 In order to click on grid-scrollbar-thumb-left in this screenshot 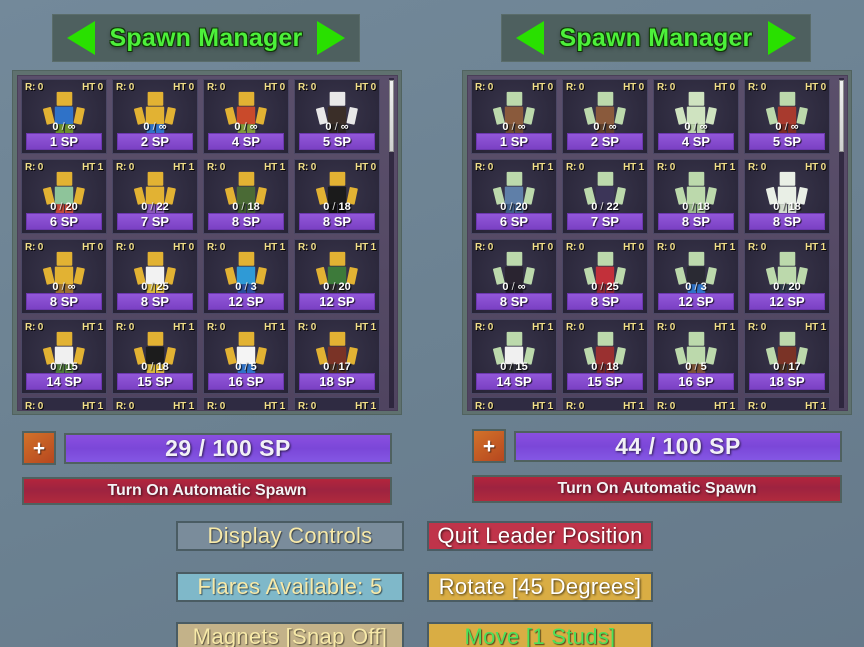, I will do `click(391, 116)`.